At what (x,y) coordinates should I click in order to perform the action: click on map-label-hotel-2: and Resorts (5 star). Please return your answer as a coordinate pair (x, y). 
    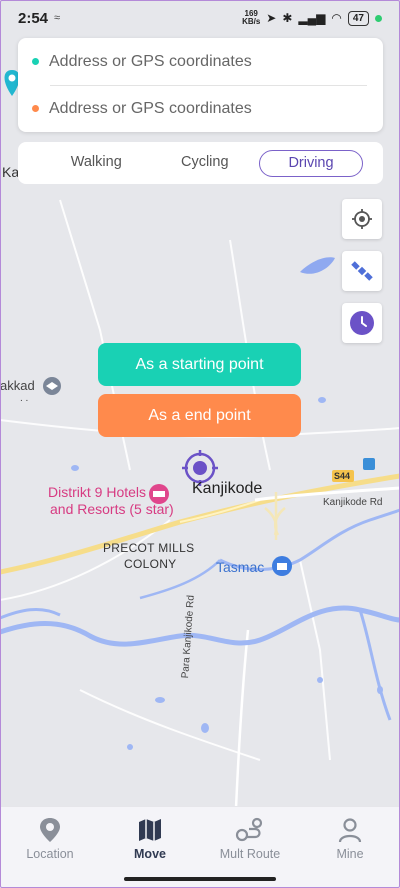
    Looking at the image, I should click on (112, 509).